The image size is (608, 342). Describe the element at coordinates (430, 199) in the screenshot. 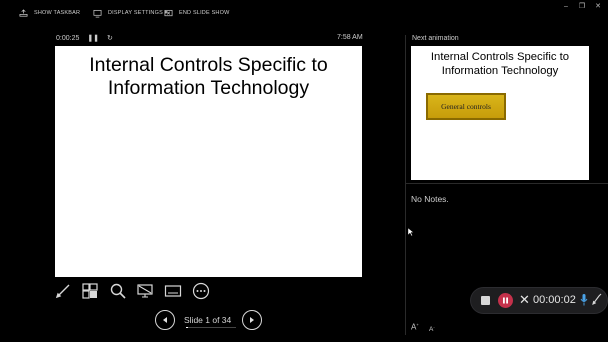

I see `speaker-notes: No Notes.` at that location.